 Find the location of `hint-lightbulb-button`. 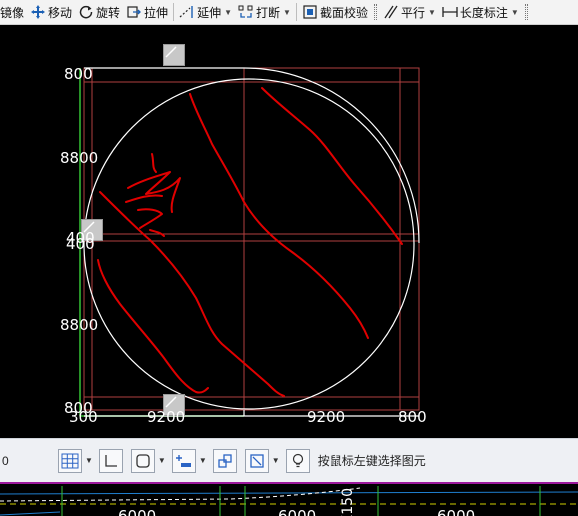

hint-lightbulb-button is located at coordinates (297, 460).